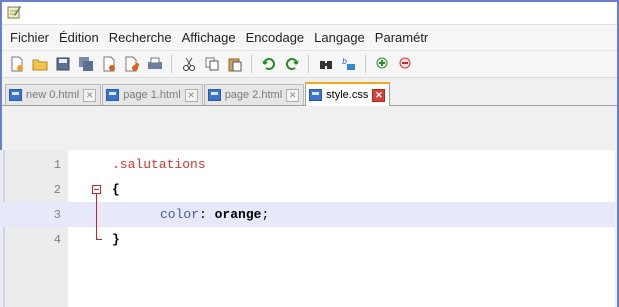 The height and width of the screenshot is (307, 619). Describe the element at coordinates (238, 214) in the screenshot. I see `css-value: orange` at that location.